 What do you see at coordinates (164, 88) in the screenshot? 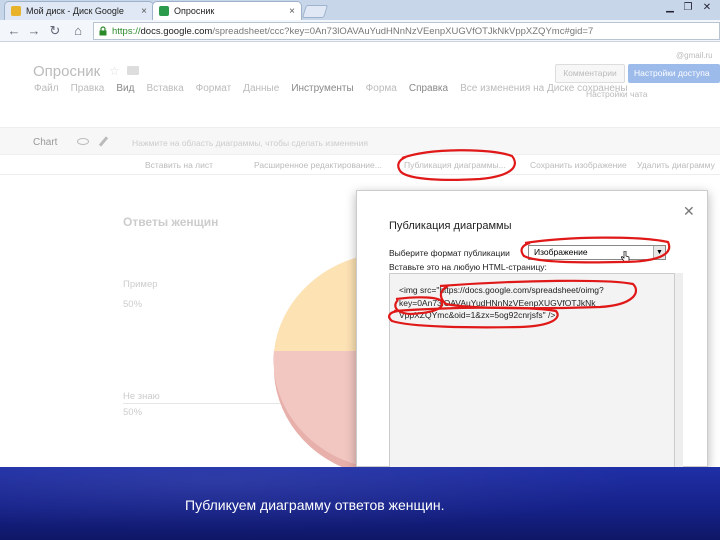
I see `menu-item: Вставка` at bounding box center [164, 88].